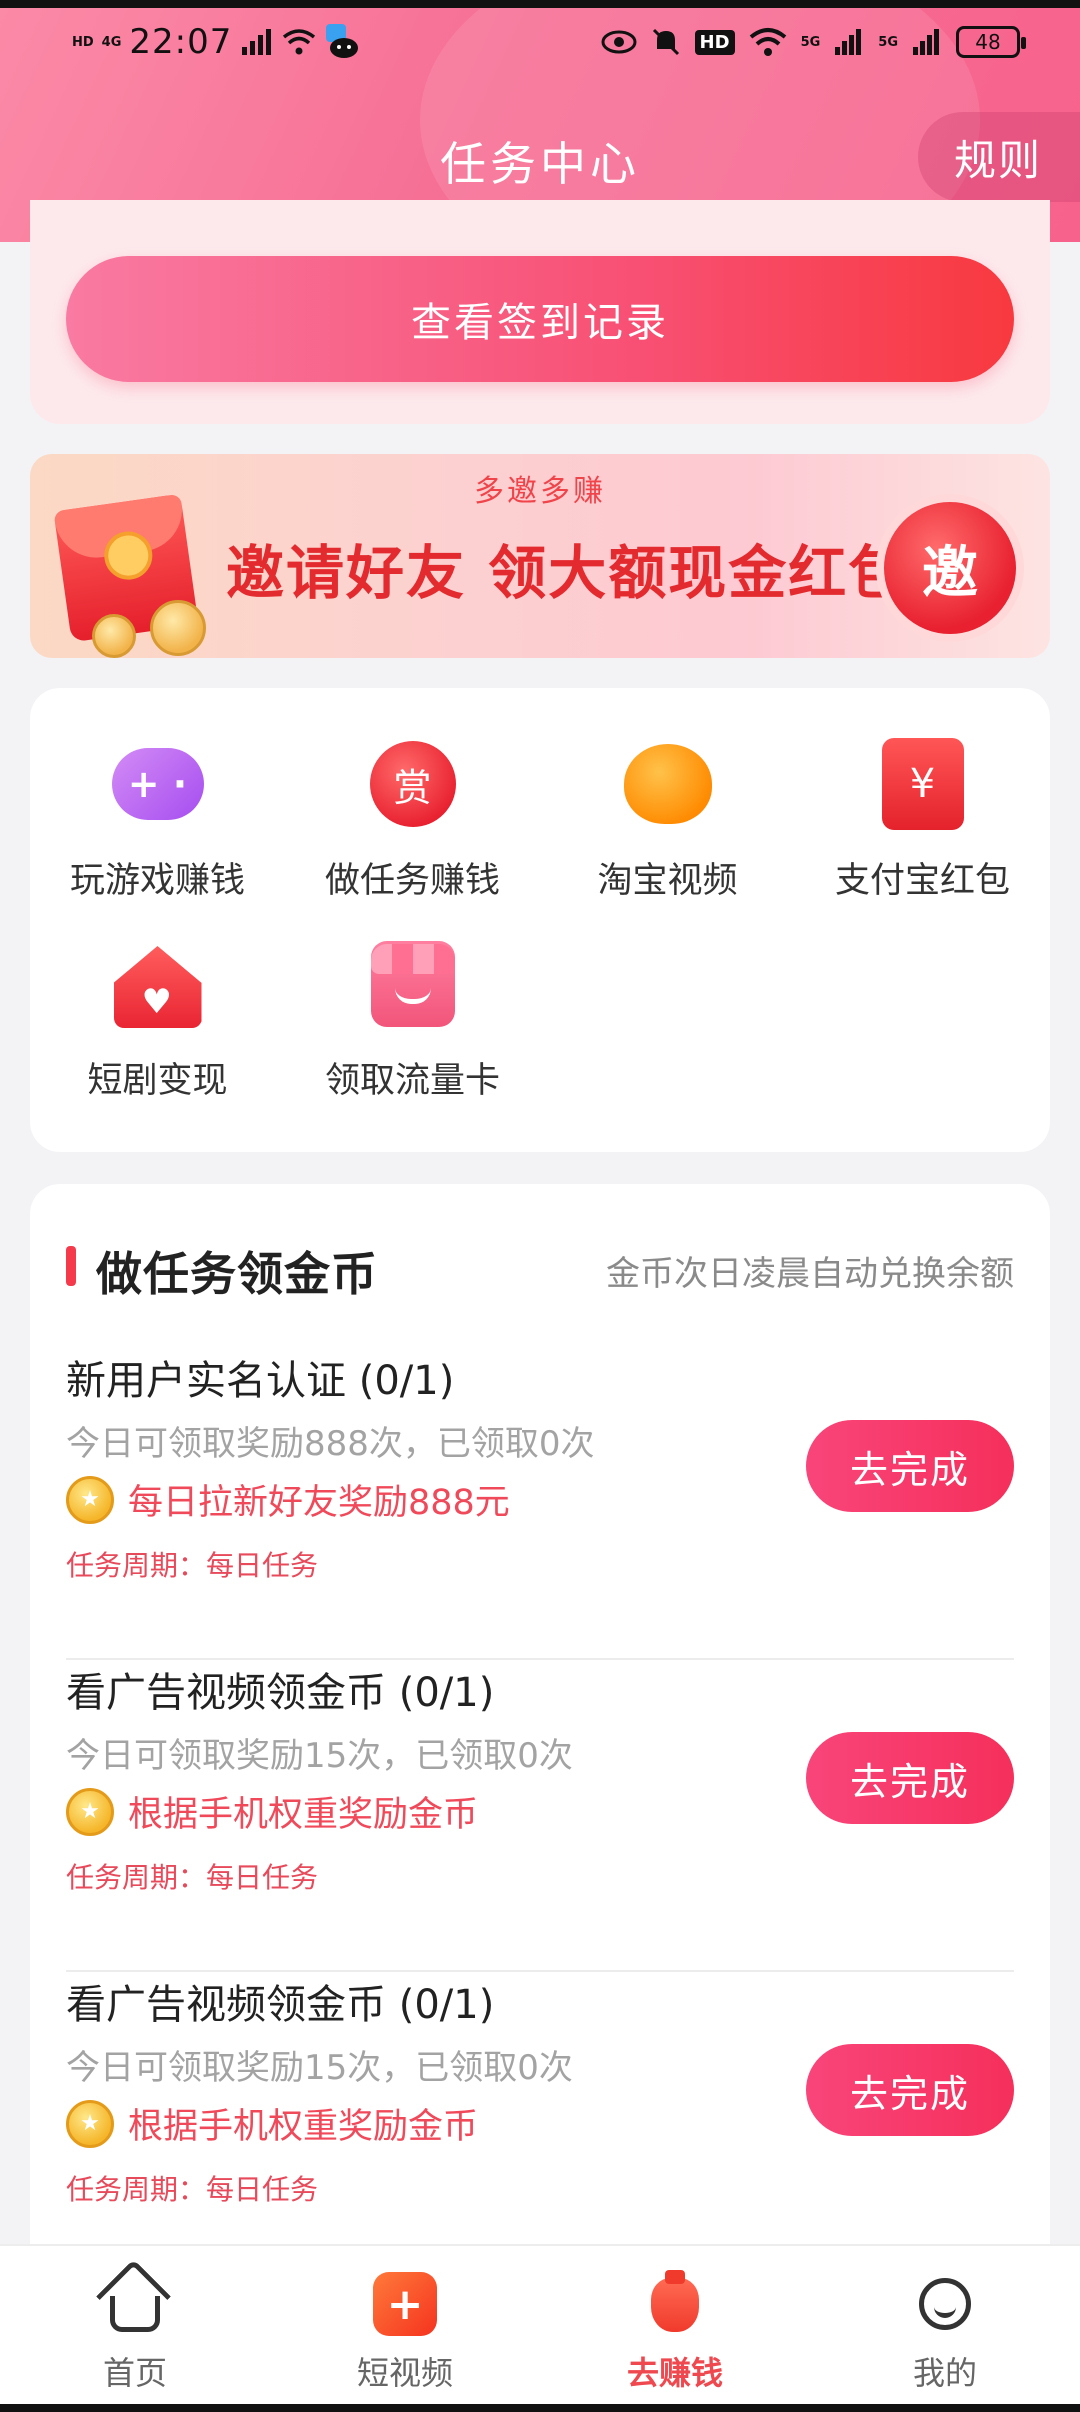 Image resolution: width=1080 pixels, height=2412 pixels. Describe the element at coordinates (412, 881) in the screenshot. I see `grid-item-label: 做任务赚钱` at that location.